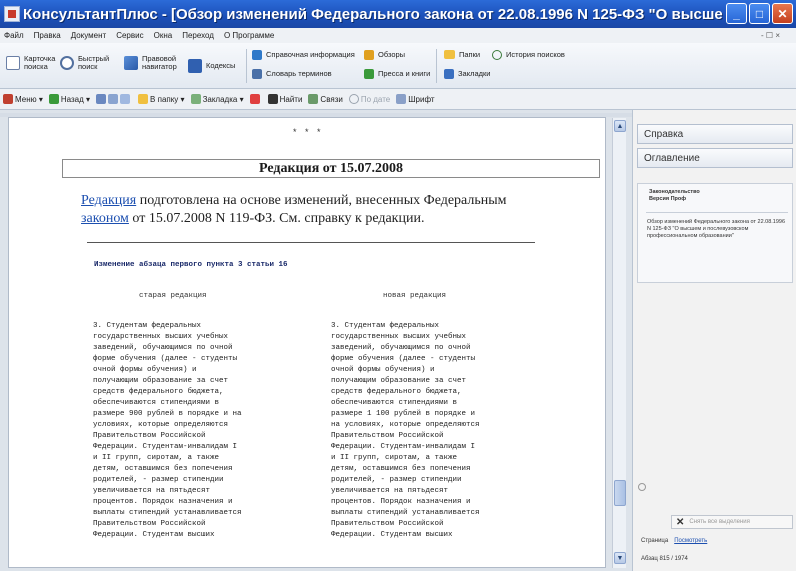 Image resolution: width=796 pixels, height=571 pixels. I want to click on bookmark-button: Закладка ▾, so click(217, 99).